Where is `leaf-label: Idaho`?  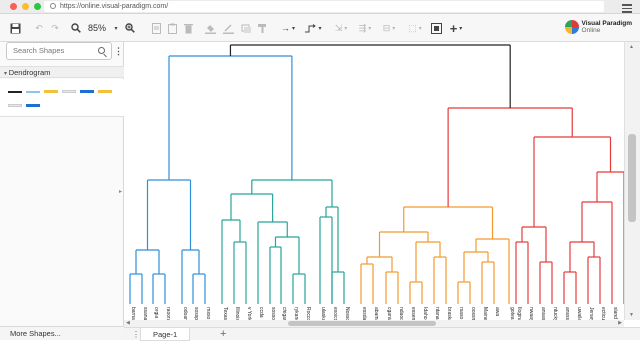 leaf-label: Idaho is located at coordinates (425, 313).